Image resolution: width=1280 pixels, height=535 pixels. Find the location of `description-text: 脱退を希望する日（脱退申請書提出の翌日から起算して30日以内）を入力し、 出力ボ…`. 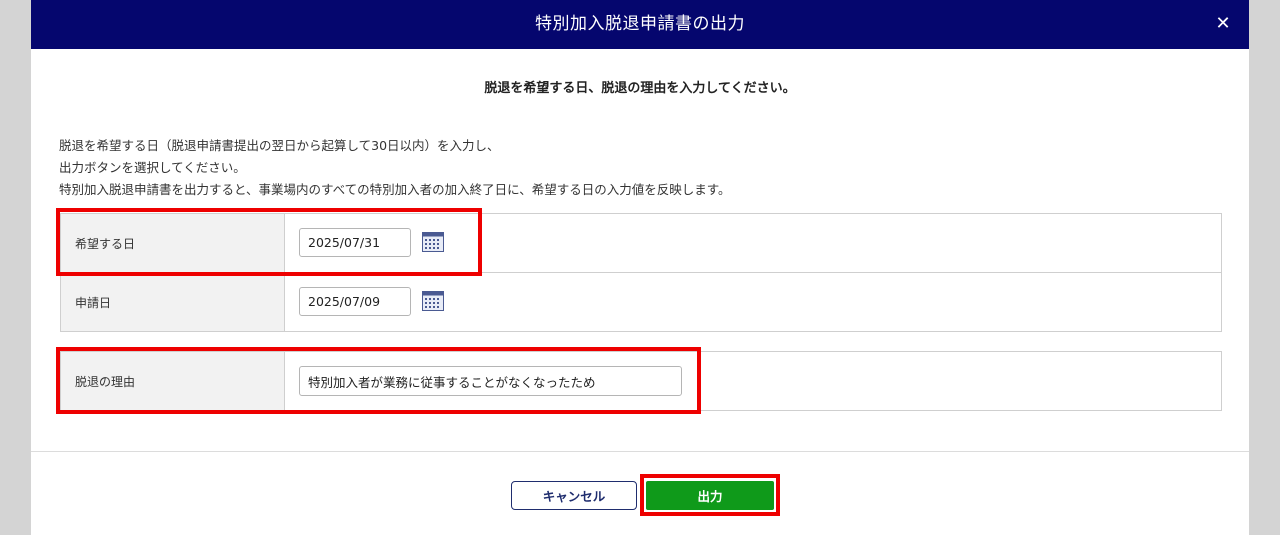

description-text: 脱退を希望する日（脱退申請書提出の翌日から起算して30日以内）を入力し、 出力ボ… is located at coordinates (395, 168).